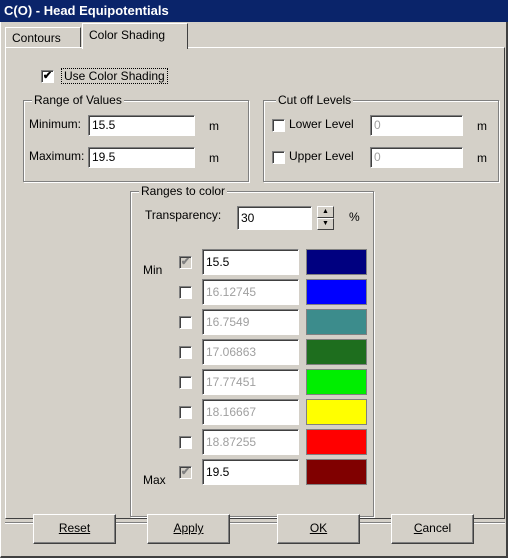  I want to click on apply-button: Apply, so click(188, 529).